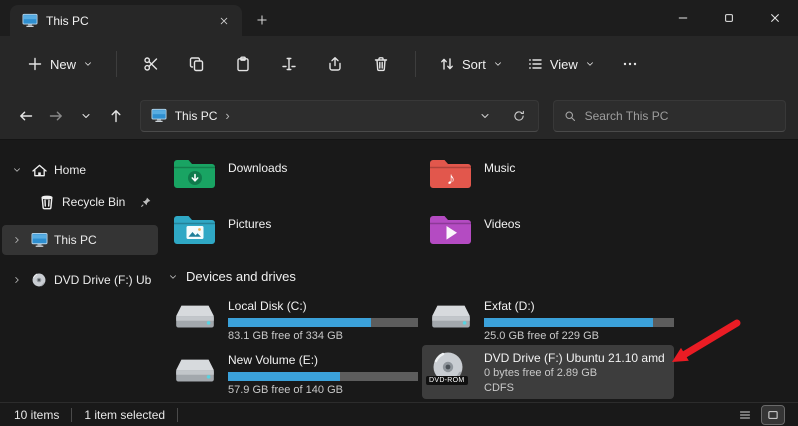 The image size is (798, 426). I want to click on folder-tile-videos: Videos, so click(548, 229).